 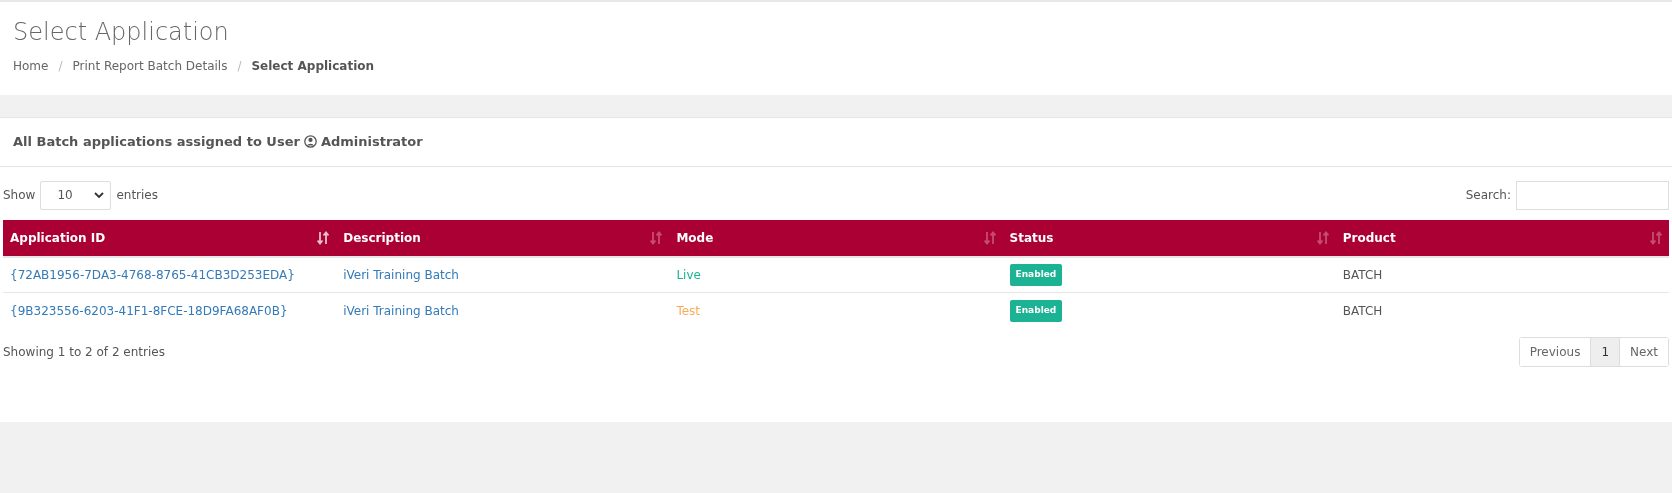 What do you see at coordinates (76, 195) in the screenshot?
I see `page-length-select: 10` at bounding box center [76, 195].